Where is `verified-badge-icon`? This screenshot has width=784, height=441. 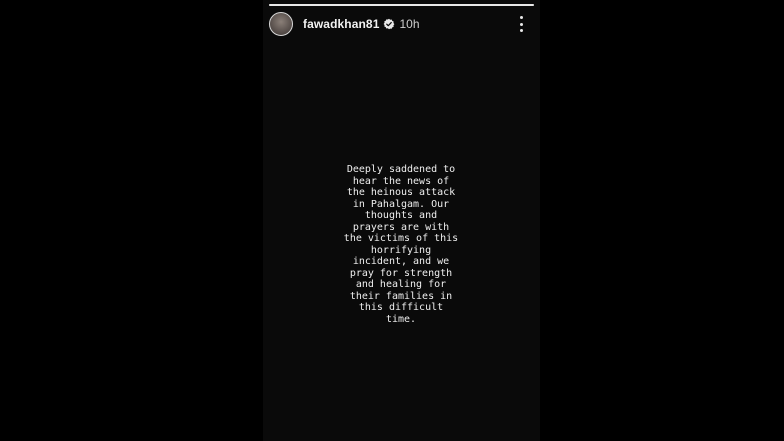
verified-badge-icon is located at coordinates (389, 24).